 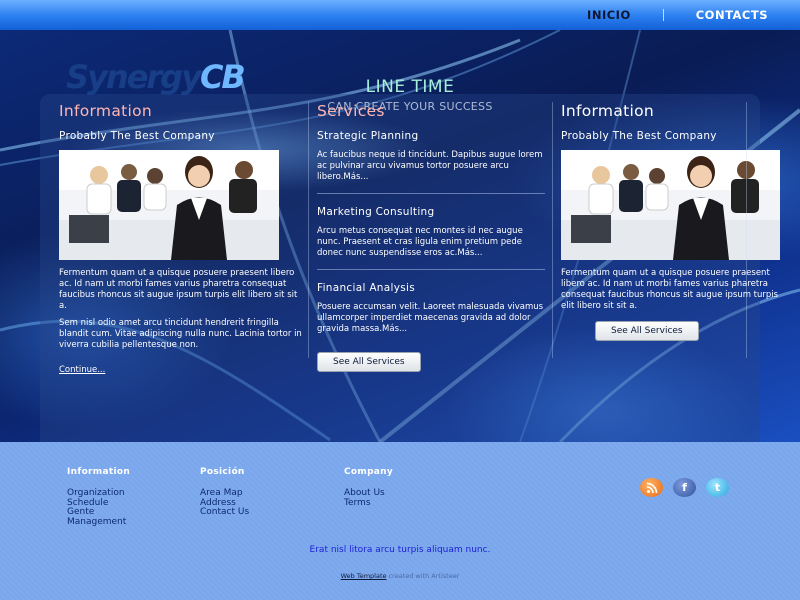 I want to click on top-nav-bar: INICIO CONTACTS, so click(x=400, y=15).